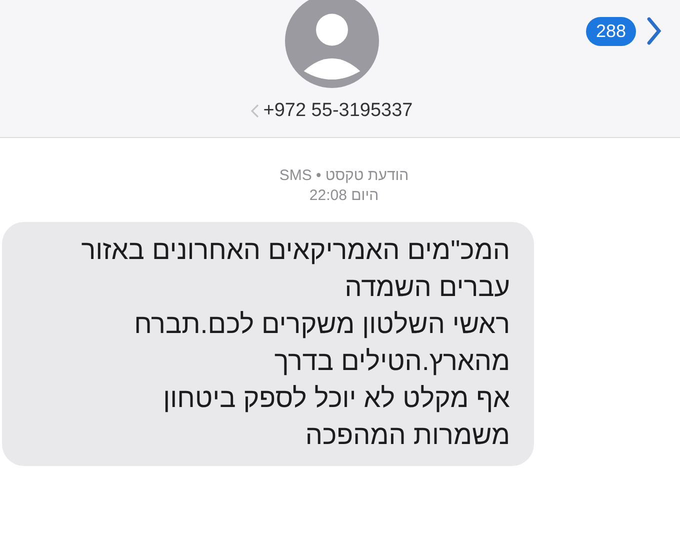 This screenshot has width=680, height=536. I want to click on message-time: היום 22:08, so click(344, 196).